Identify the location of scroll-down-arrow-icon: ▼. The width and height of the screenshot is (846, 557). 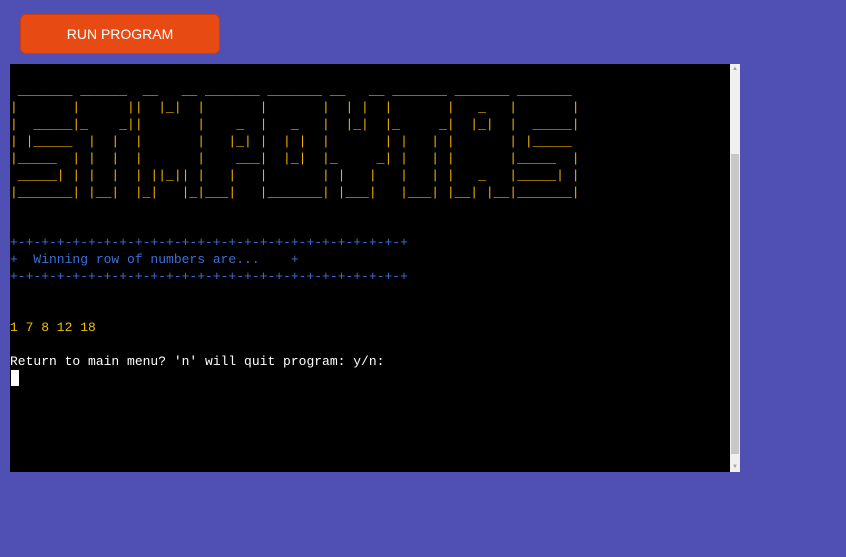
(735, 467).